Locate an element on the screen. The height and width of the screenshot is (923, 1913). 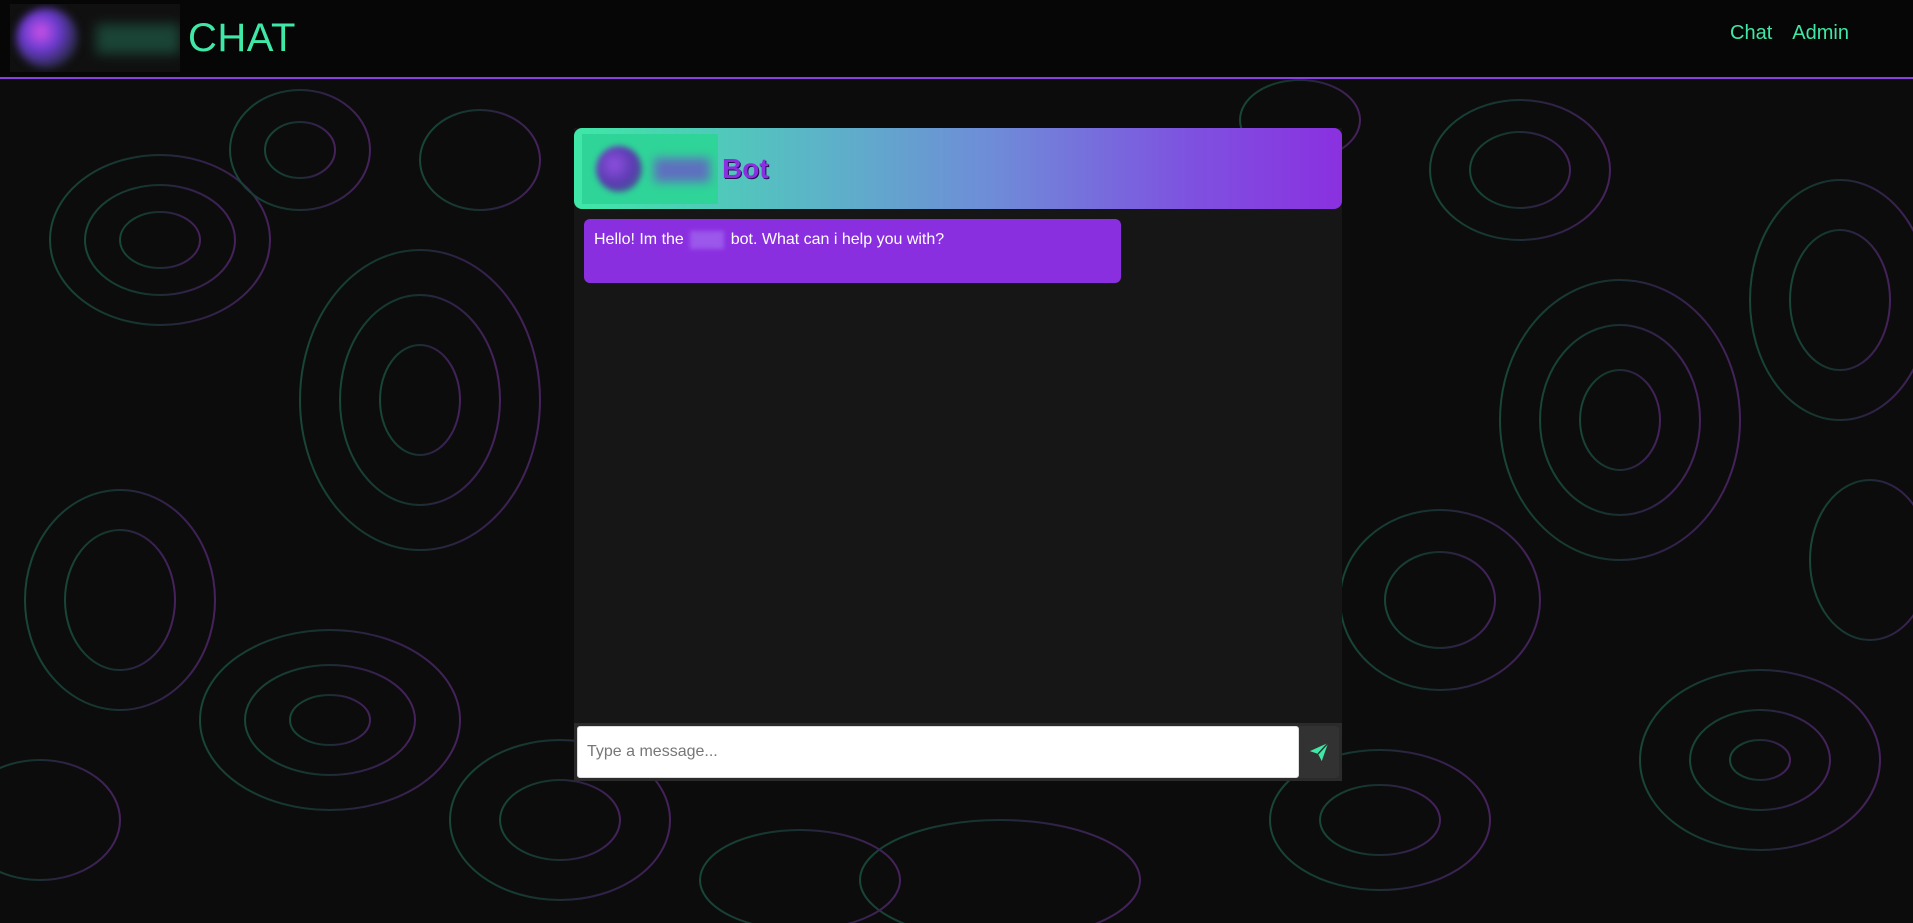
paper-plane-icon is located at coordinates (1319, 752).